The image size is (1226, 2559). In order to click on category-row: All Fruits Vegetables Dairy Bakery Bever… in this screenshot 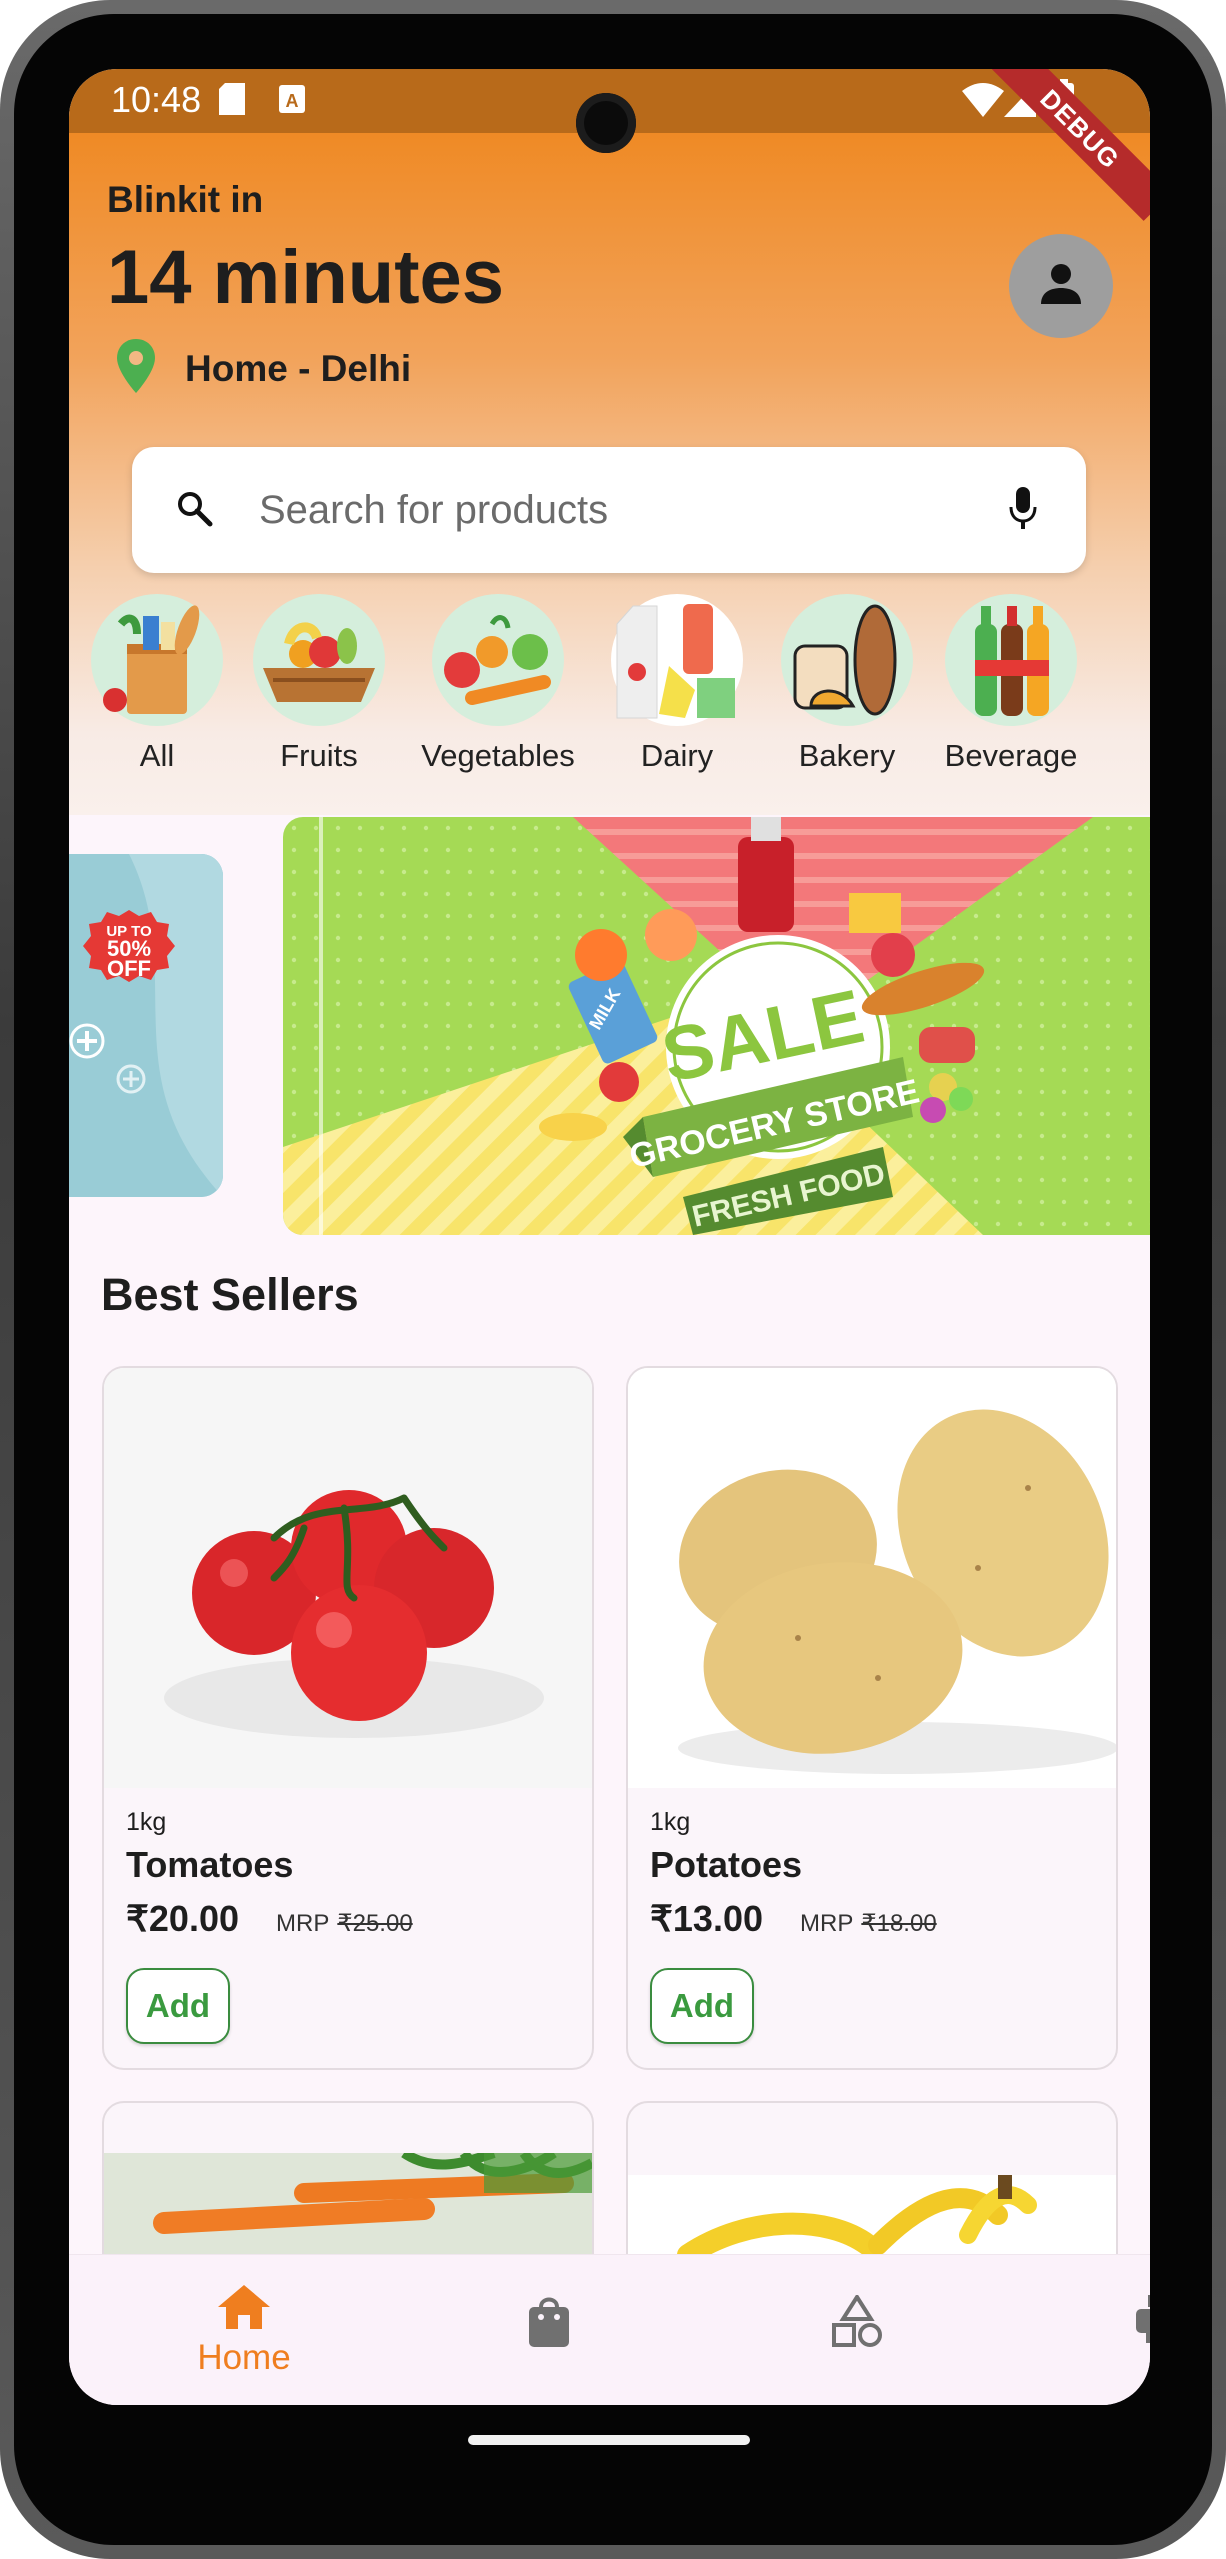, I will do `click(609, 684)`.